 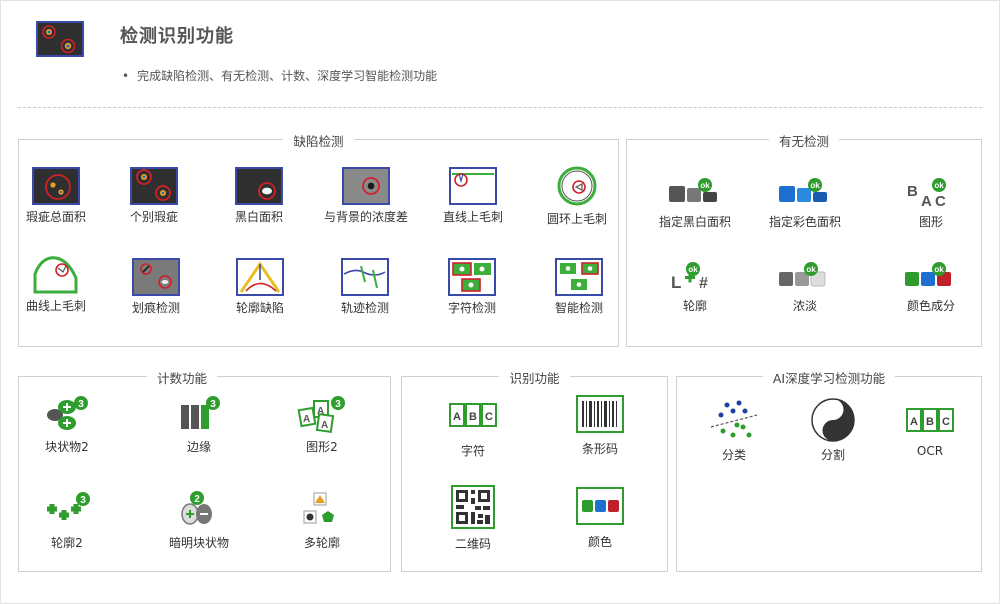 What do you see at coordinates (599, 542) in the screenshot?
I see `color-recog-label: 颜色` at bounding box center [599, 542].